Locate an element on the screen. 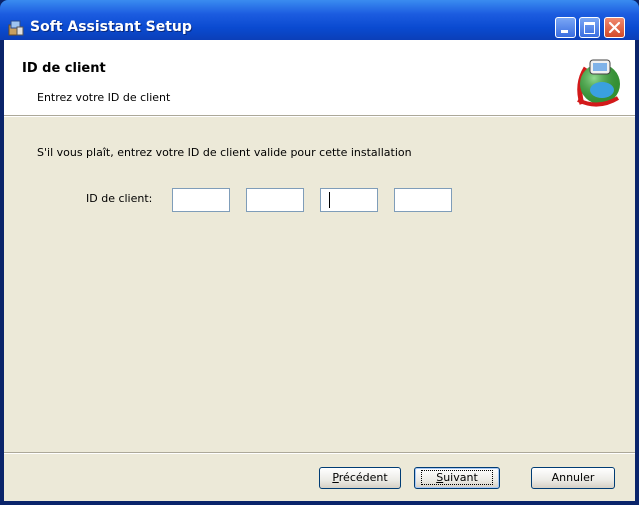 This screenshot has height=505, width=639. text-caret is located at coordinates (329, 200).